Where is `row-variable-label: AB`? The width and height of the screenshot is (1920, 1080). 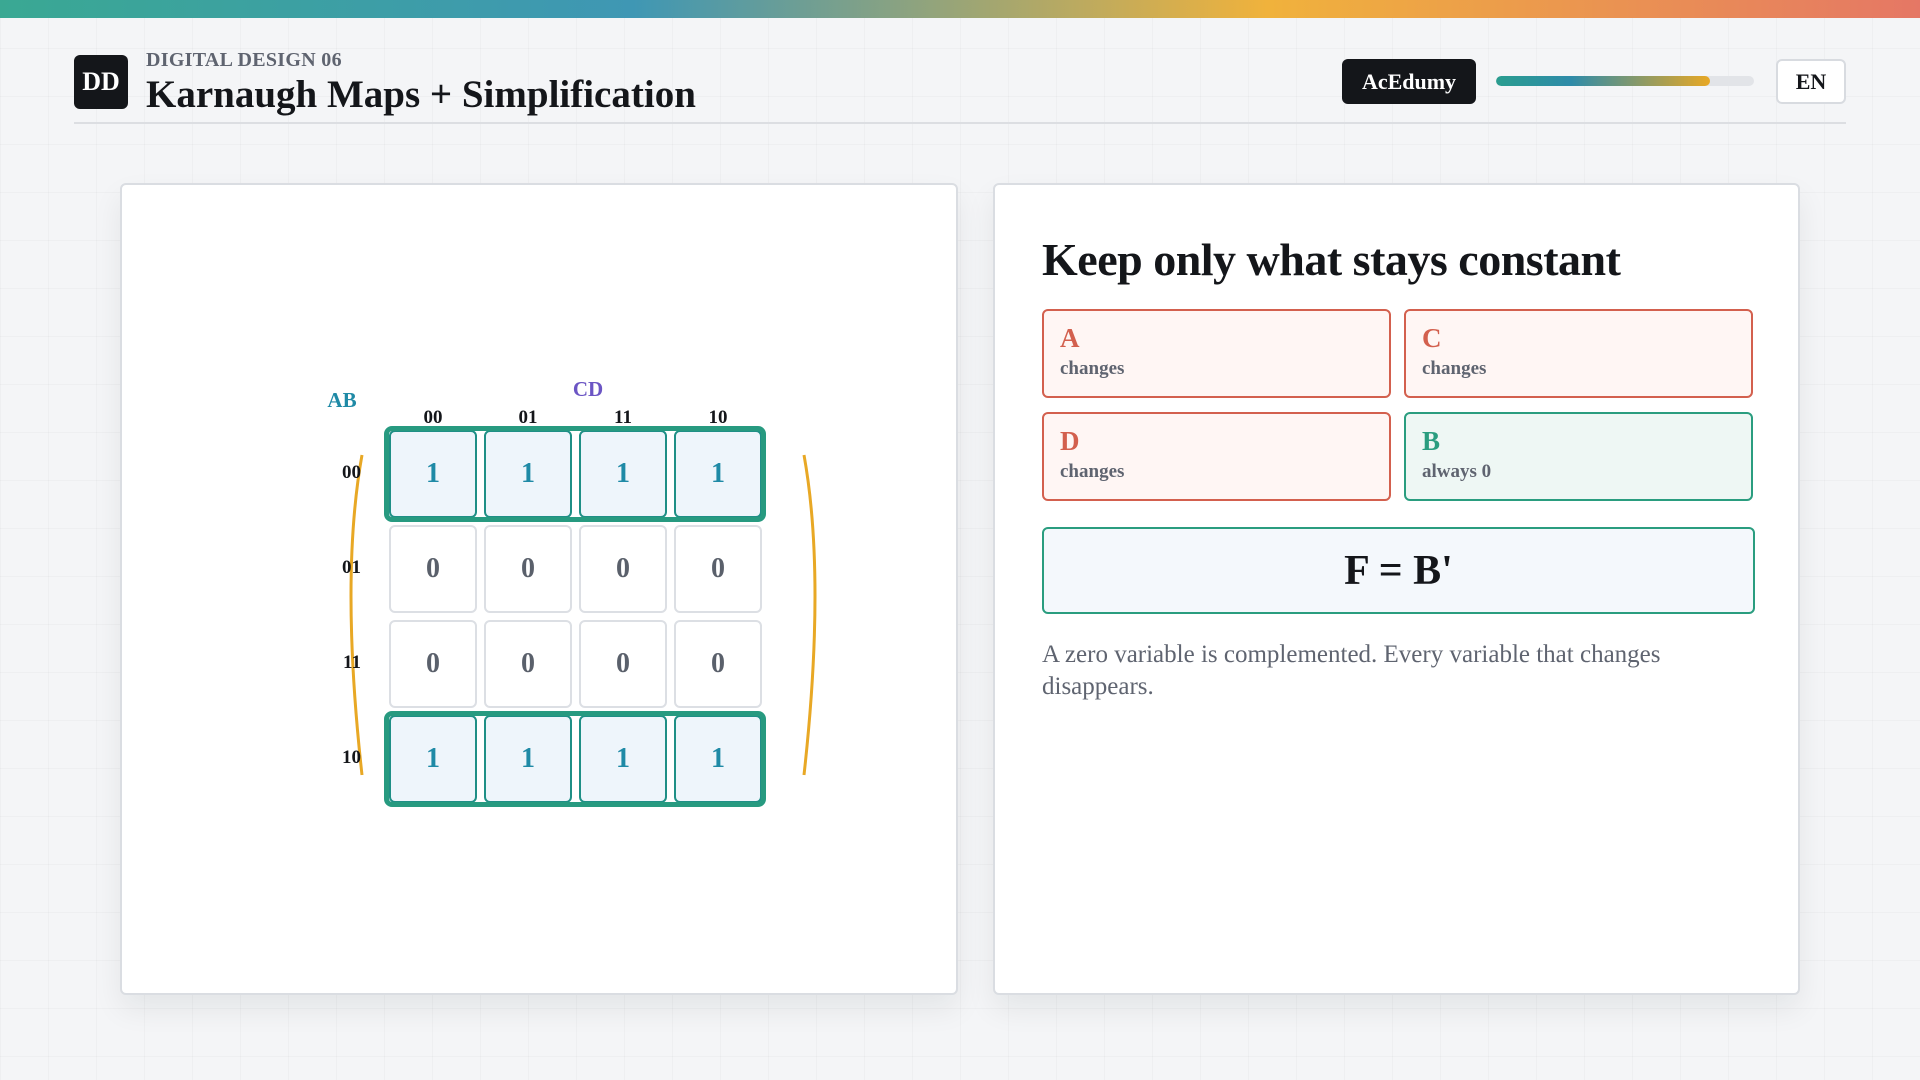
row-variable-label: AB is located at coordinates (342, 400).